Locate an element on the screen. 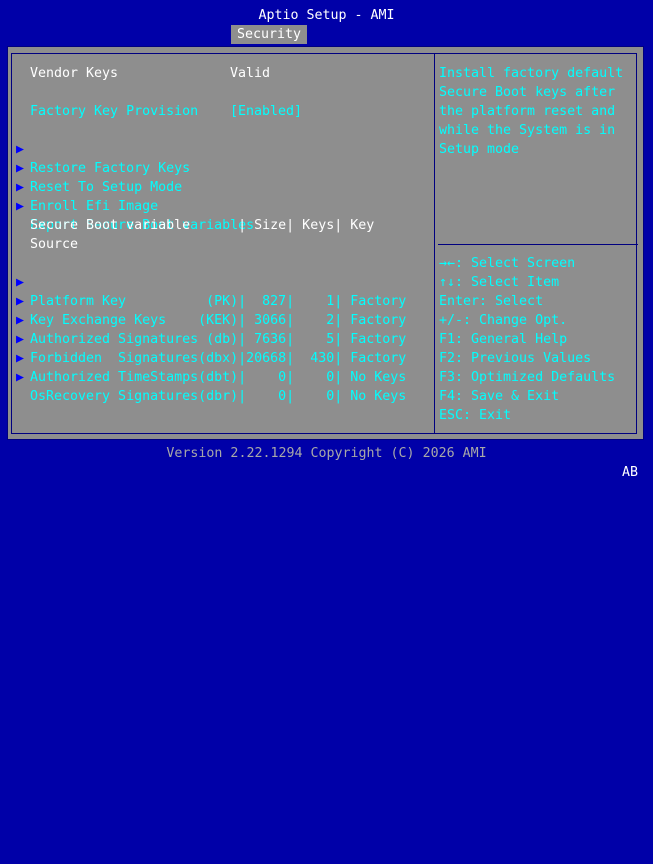 The image size is (653, 864). help-description-line: the platform reset and is located at coordinates (527, 111).